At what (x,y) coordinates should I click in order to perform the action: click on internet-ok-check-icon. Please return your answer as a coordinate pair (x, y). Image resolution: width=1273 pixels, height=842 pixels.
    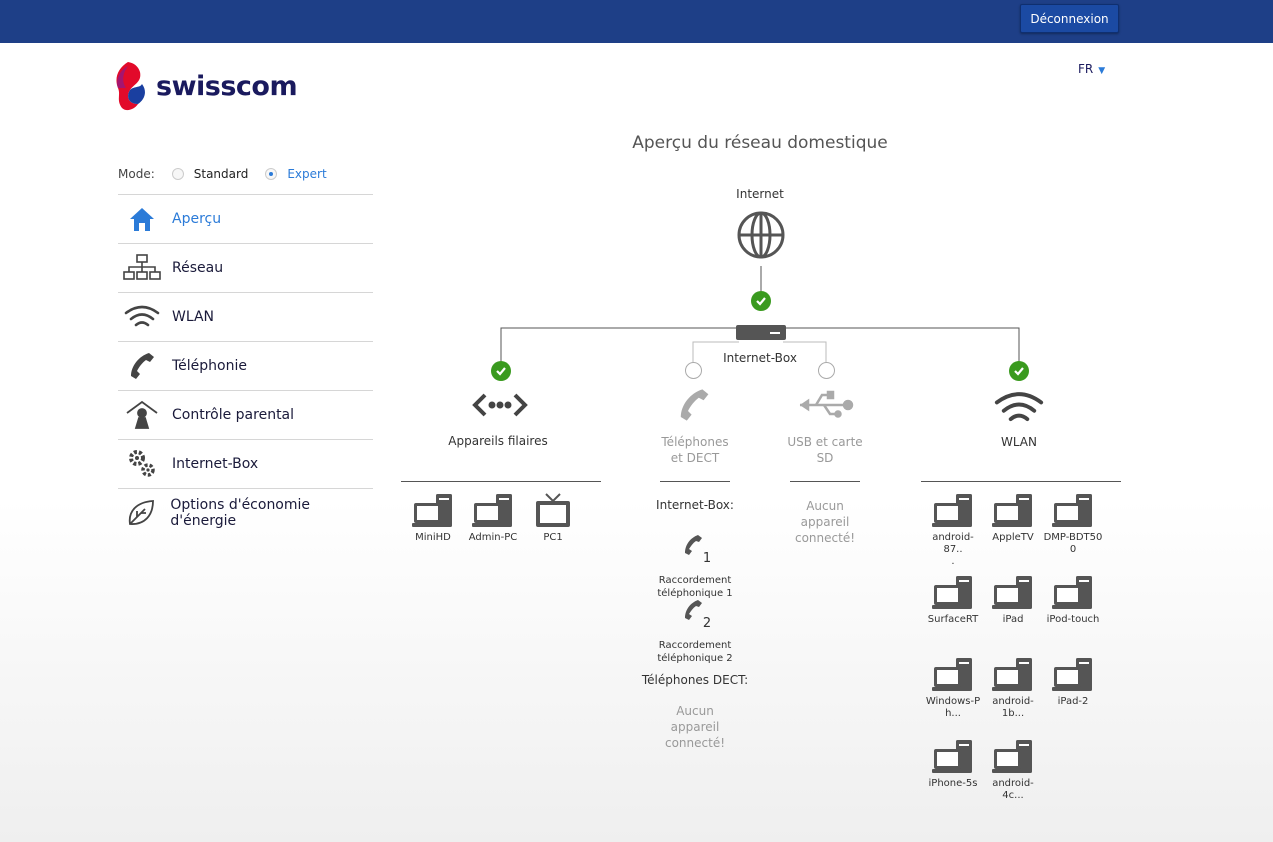
    Looking at the image, I should click on (761, 301).